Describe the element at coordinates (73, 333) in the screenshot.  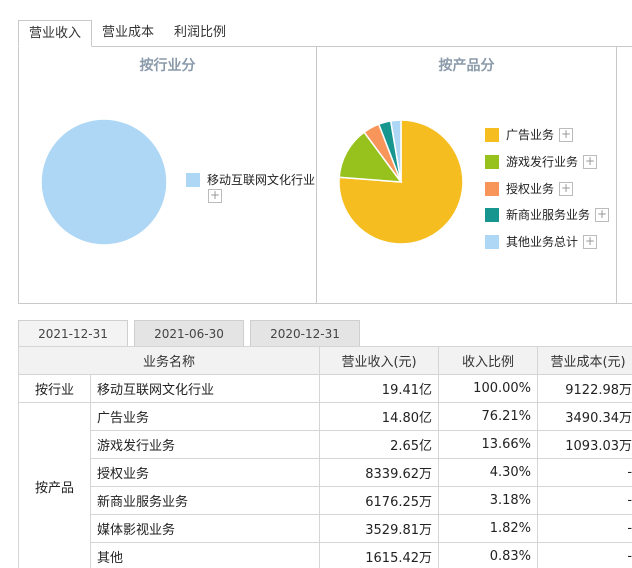
I see `tab-date-2021-12-31: 2021-12-31` at that location.